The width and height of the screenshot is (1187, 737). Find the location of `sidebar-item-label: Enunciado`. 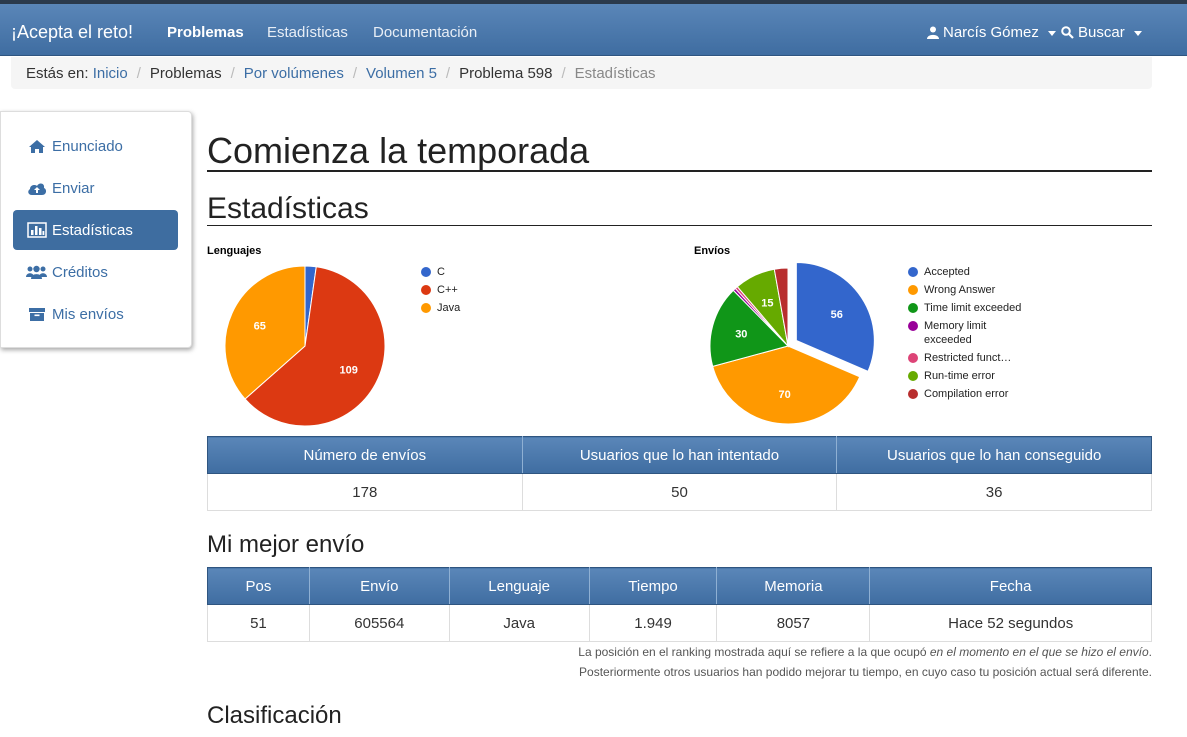

sidebar-item-label: Enunciado is located at coordinates (87, 146).